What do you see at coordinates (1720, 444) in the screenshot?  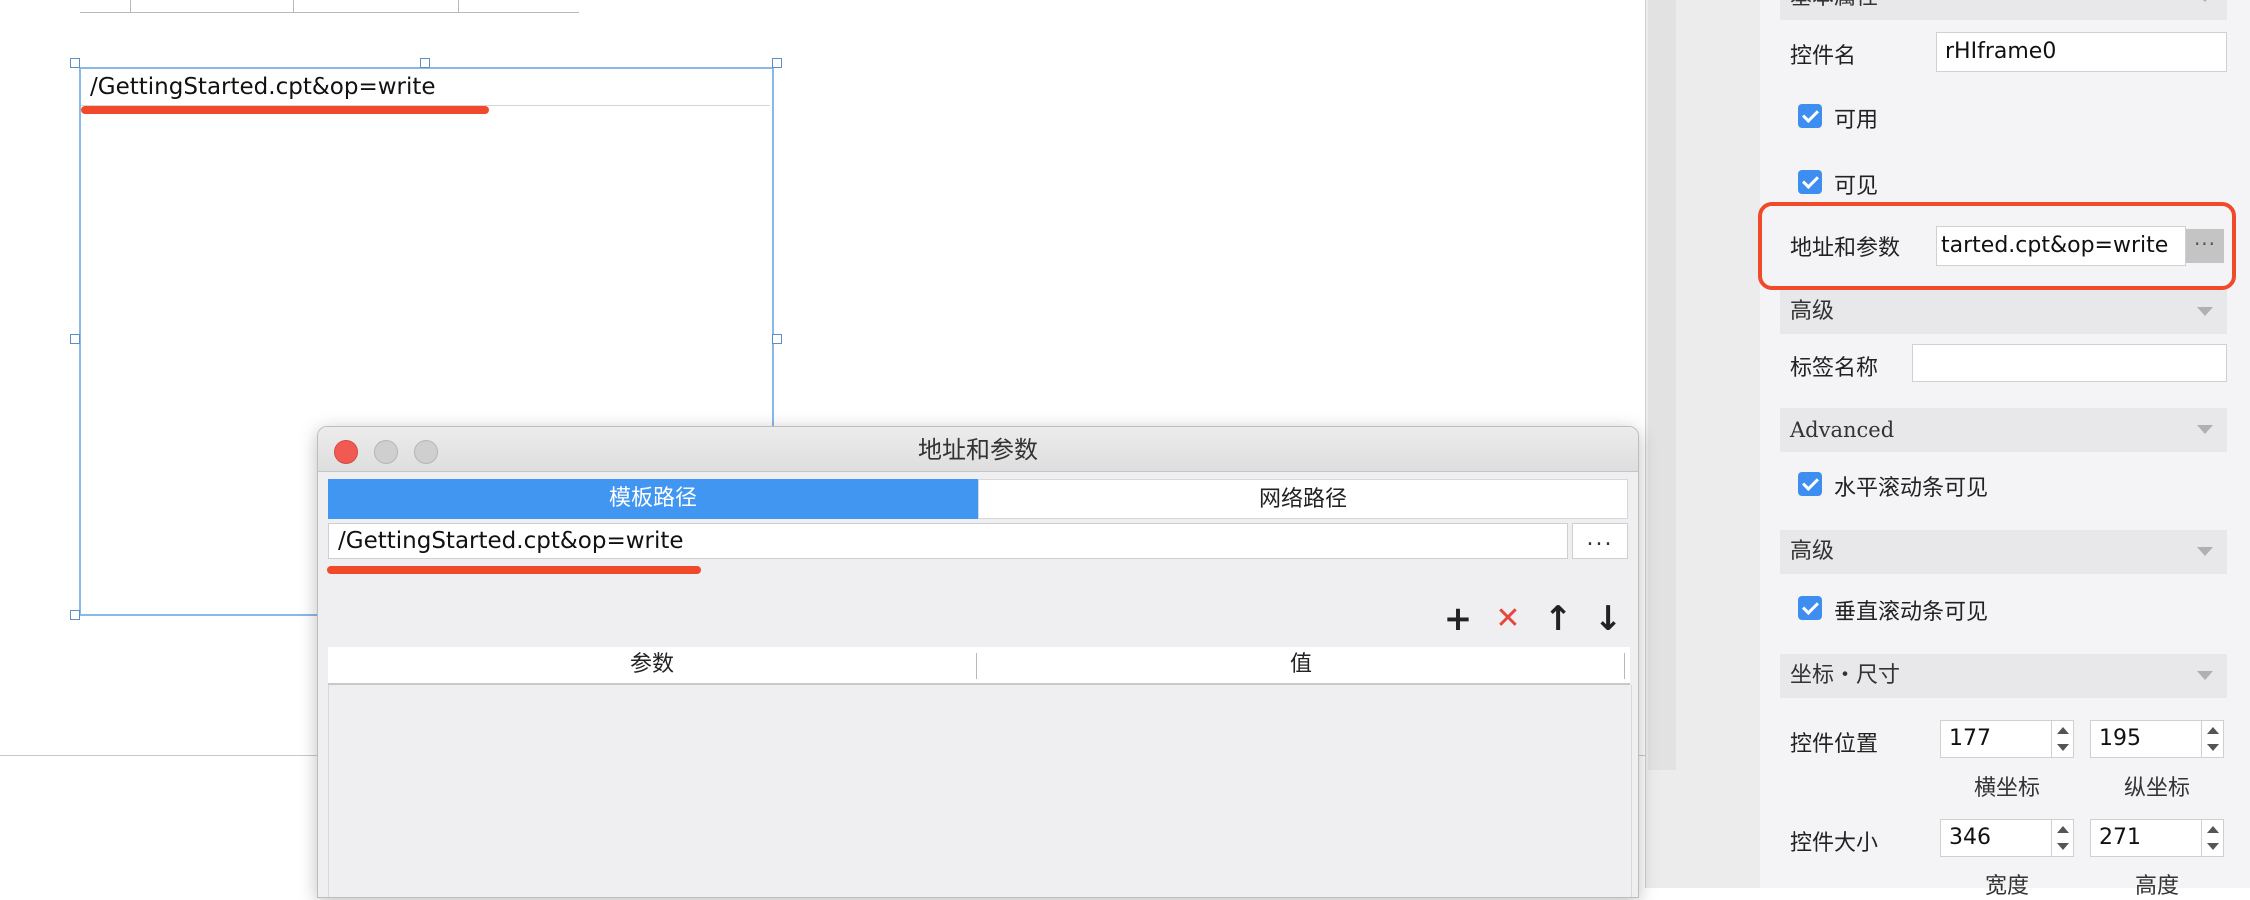 I see `panel-gutter` at bounding box center [1720, 444].